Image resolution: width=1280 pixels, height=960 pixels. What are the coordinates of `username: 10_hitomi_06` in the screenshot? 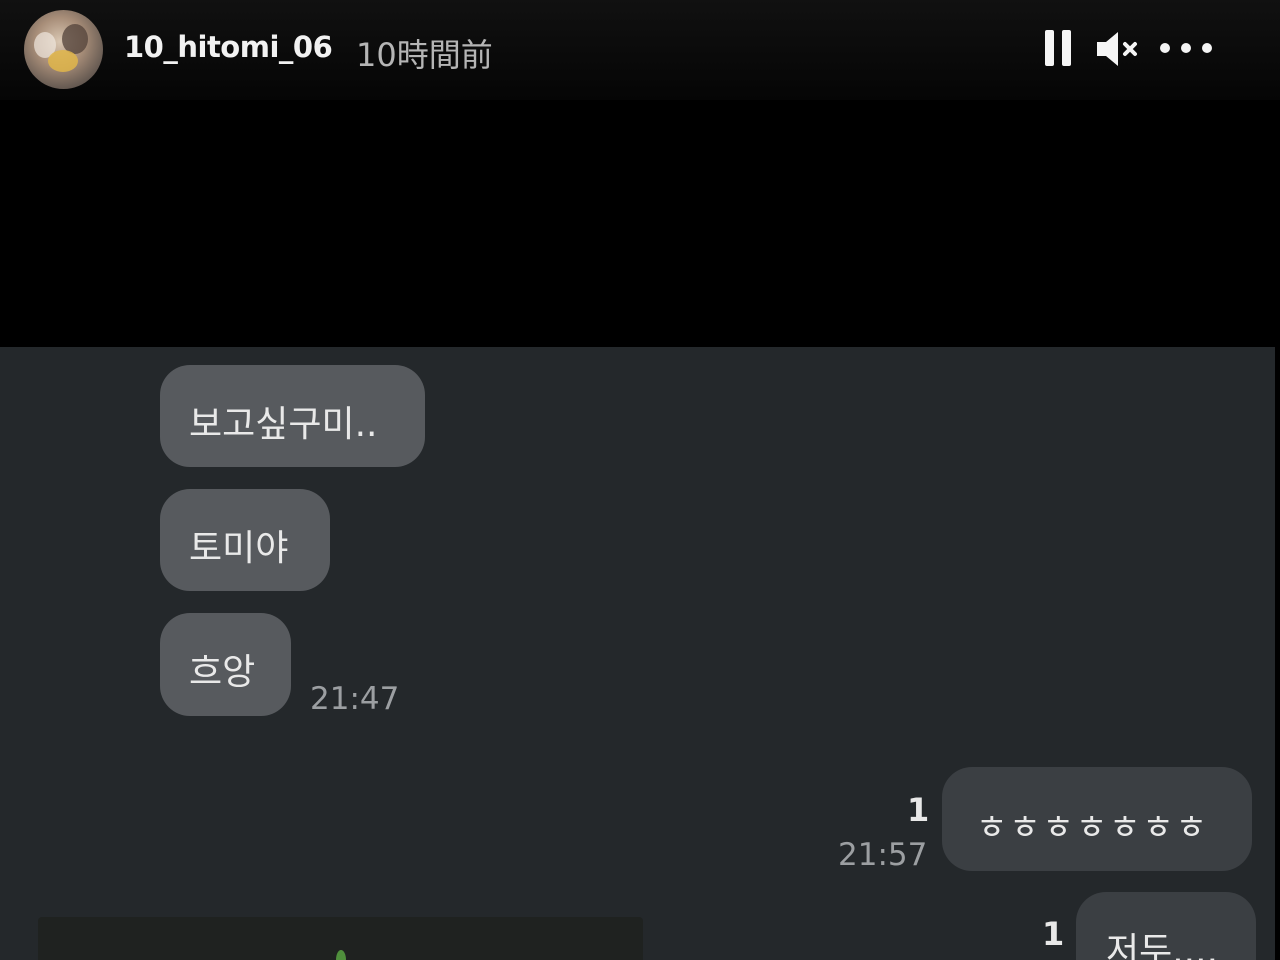 It's located at (228, 47).